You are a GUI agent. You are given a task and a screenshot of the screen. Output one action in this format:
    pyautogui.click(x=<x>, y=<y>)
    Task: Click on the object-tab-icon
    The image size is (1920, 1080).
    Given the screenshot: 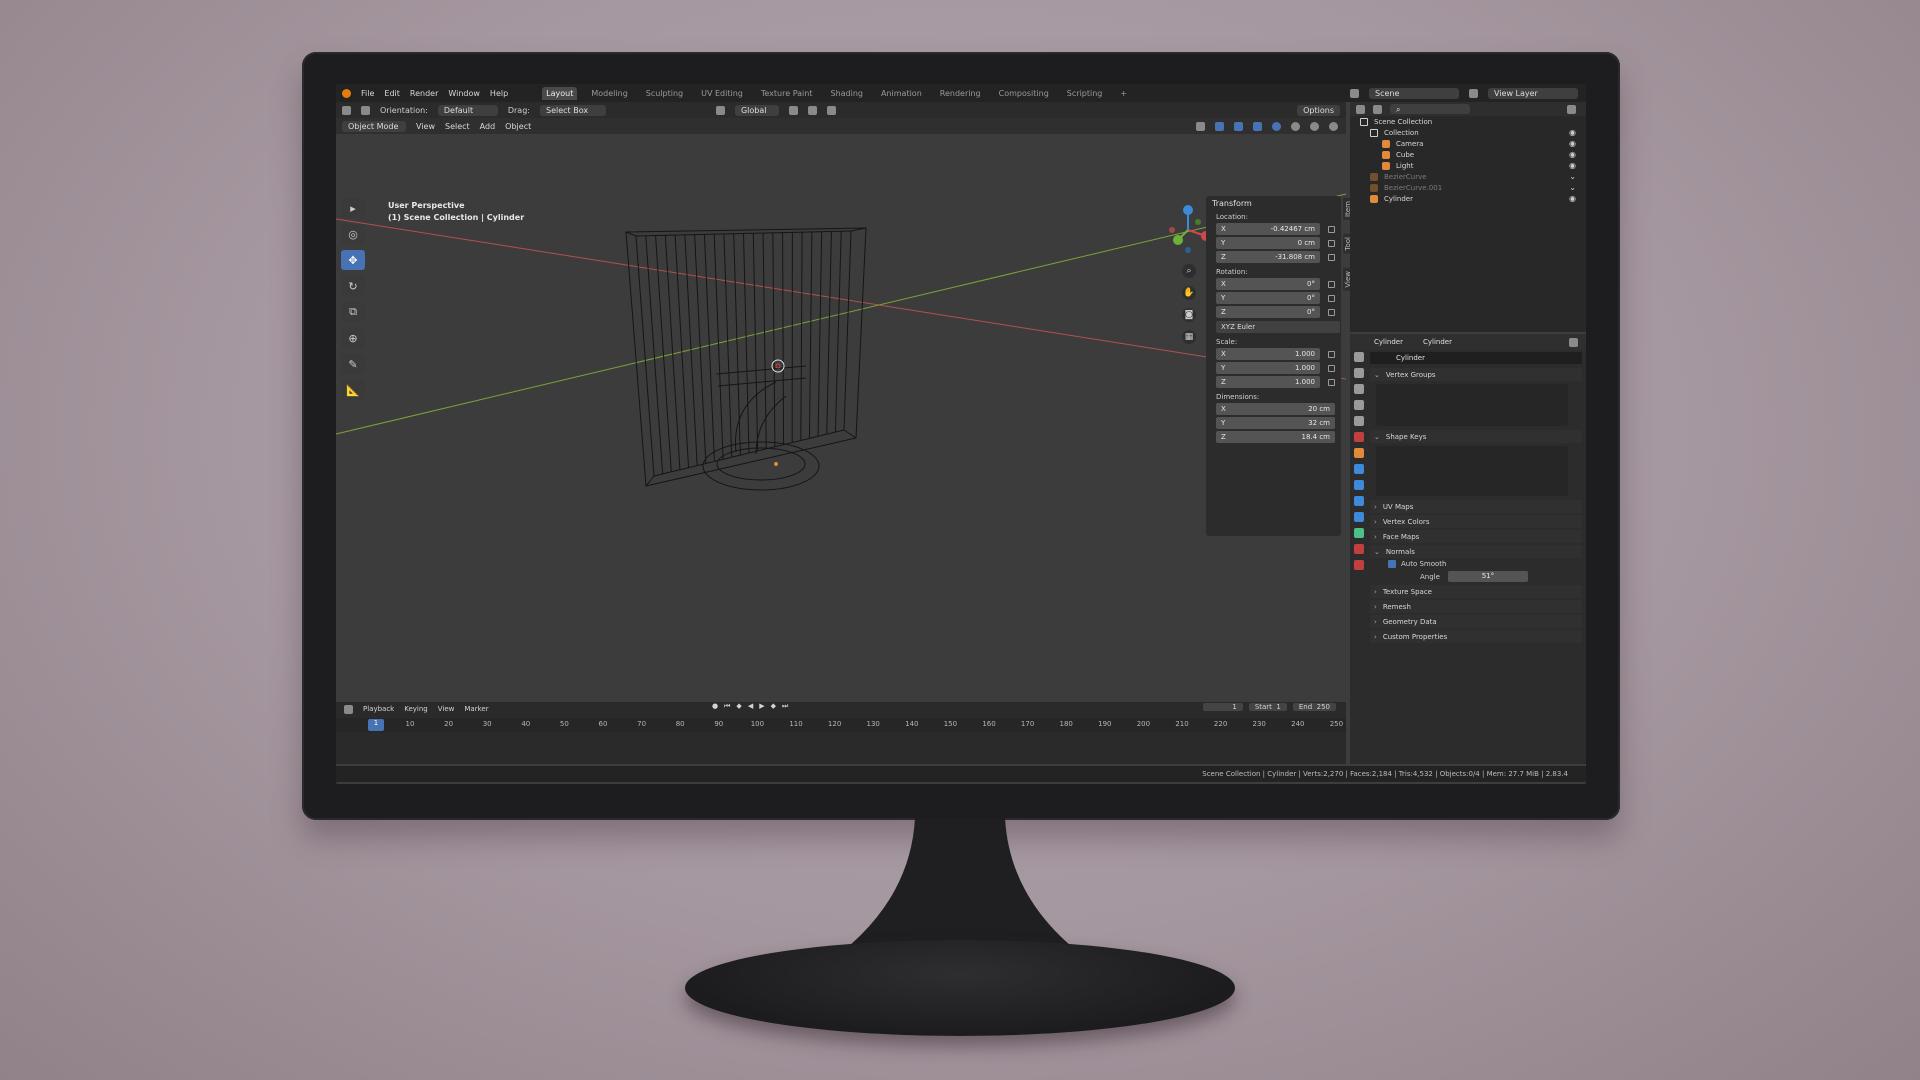 What is the action you would take?
    pyautogui.click(x=1359, y=453)
    